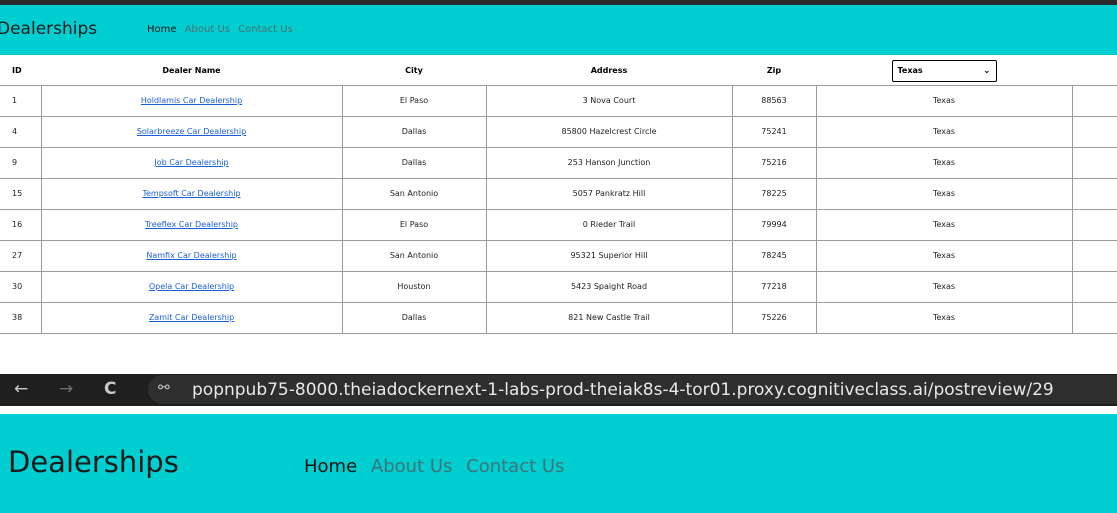 This screenshot has width=1117, height=513. I want to click on chevron-down-icon: ⌄, so click(986, 70).